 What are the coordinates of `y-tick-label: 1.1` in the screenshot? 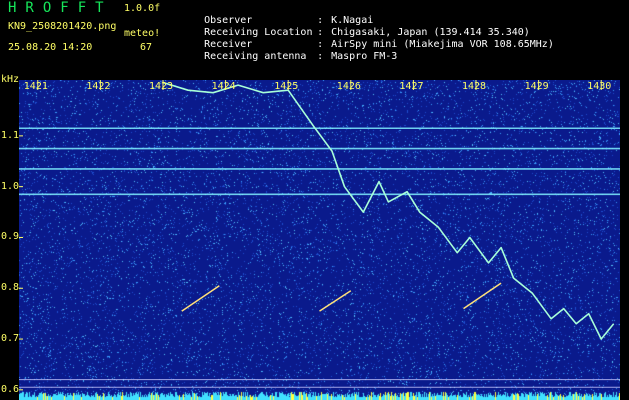 It's located at (10, 135).